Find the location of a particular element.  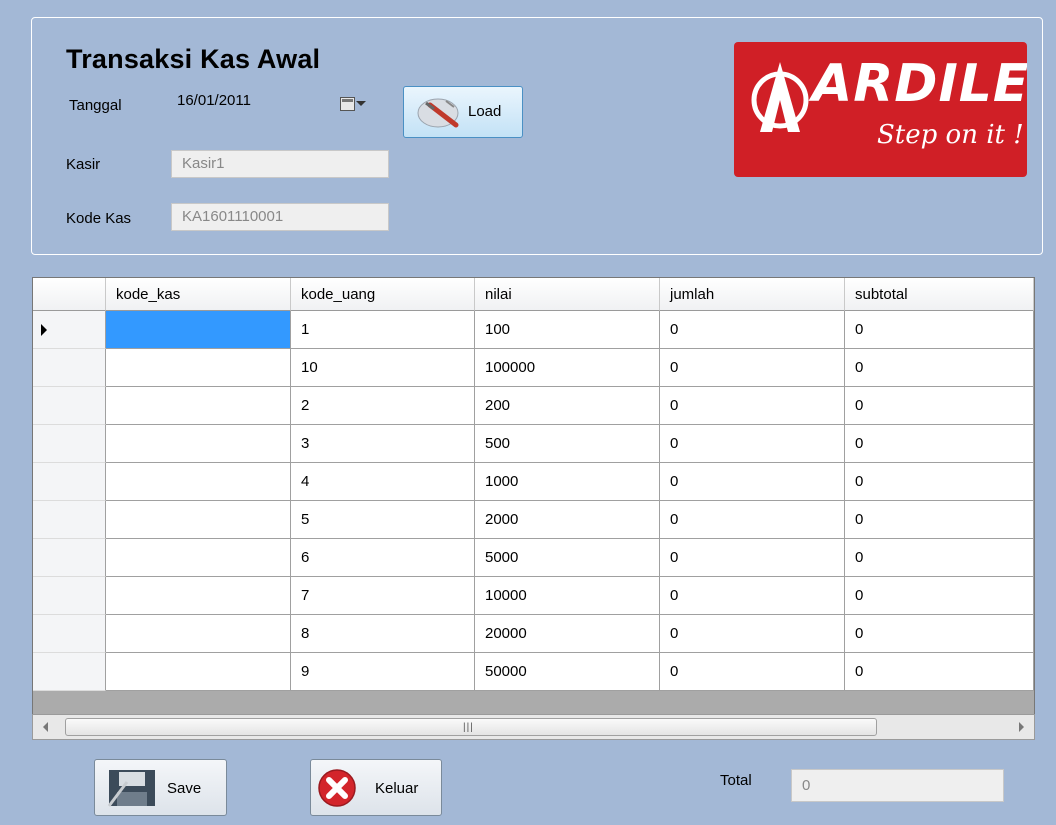

kasir-field: Kasir1 is located at coordinates (280, 164).